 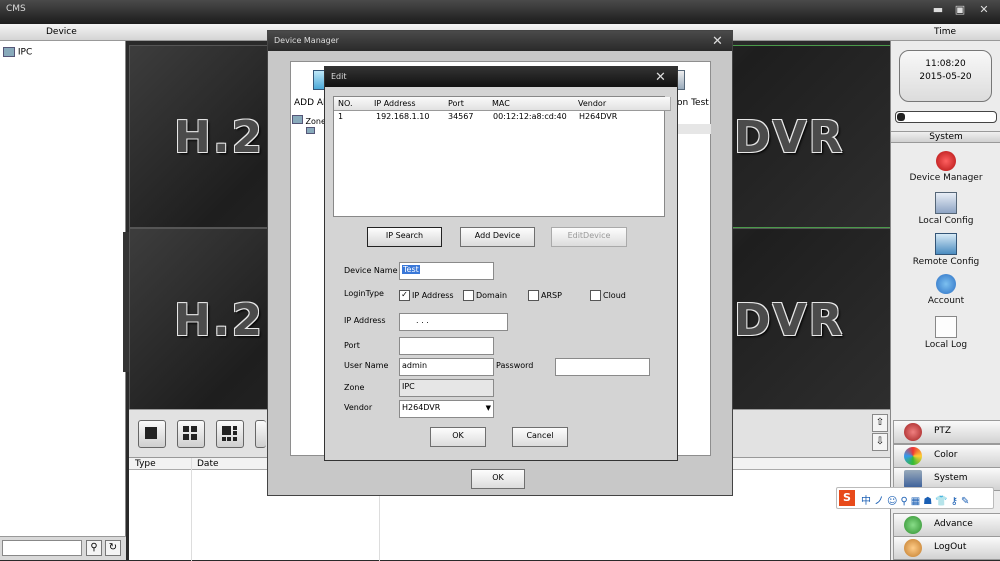 What do you see at coordinates (500, 41) in the screenshot?
I see `device-manager-titlebar: Device Manager ✕` at bounding box center [500, 41].